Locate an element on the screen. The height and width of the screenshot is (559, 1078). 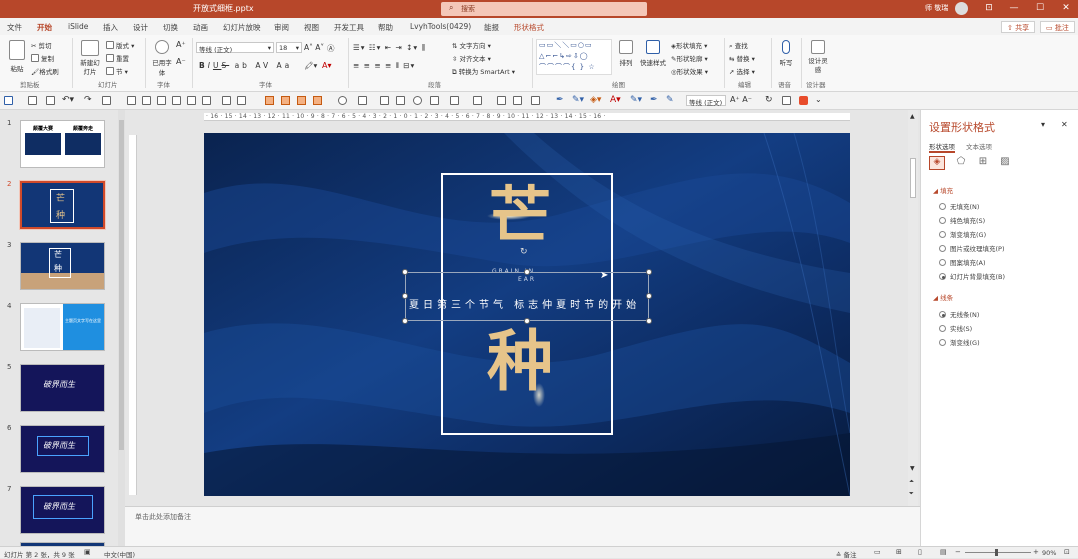
picture-icon is located at coordinates (517, 100).